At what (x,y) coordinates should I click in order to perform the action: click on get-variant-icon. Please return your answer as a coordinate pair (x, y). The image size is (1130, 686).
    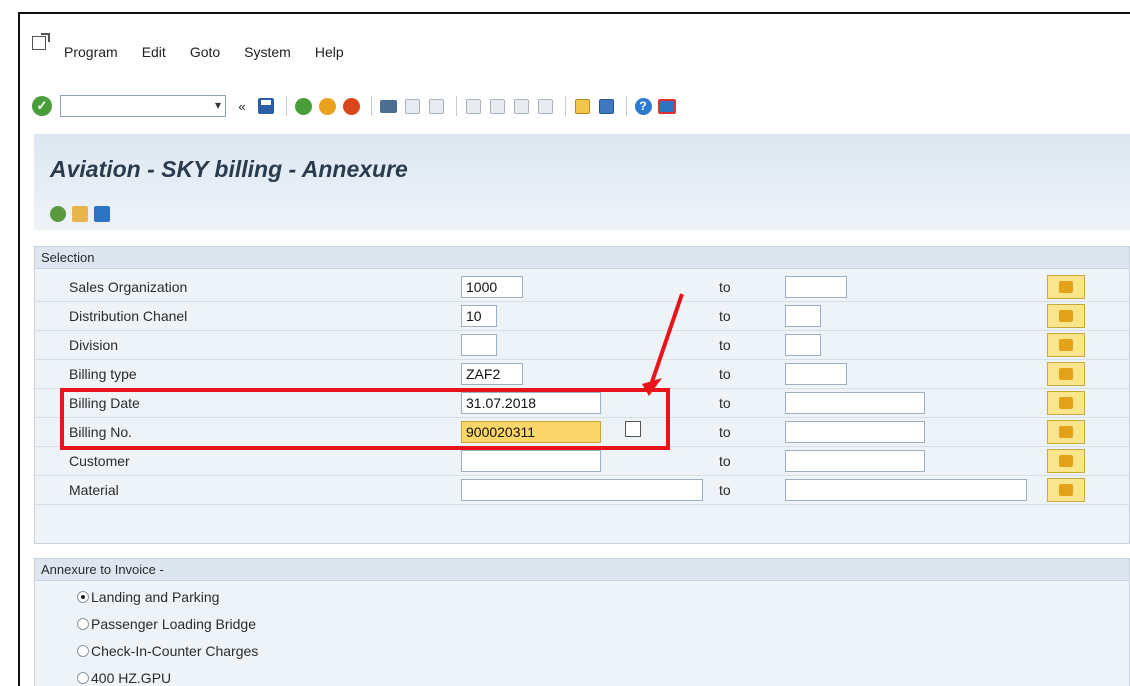
    Looking at the image, I should click on (80, 214).